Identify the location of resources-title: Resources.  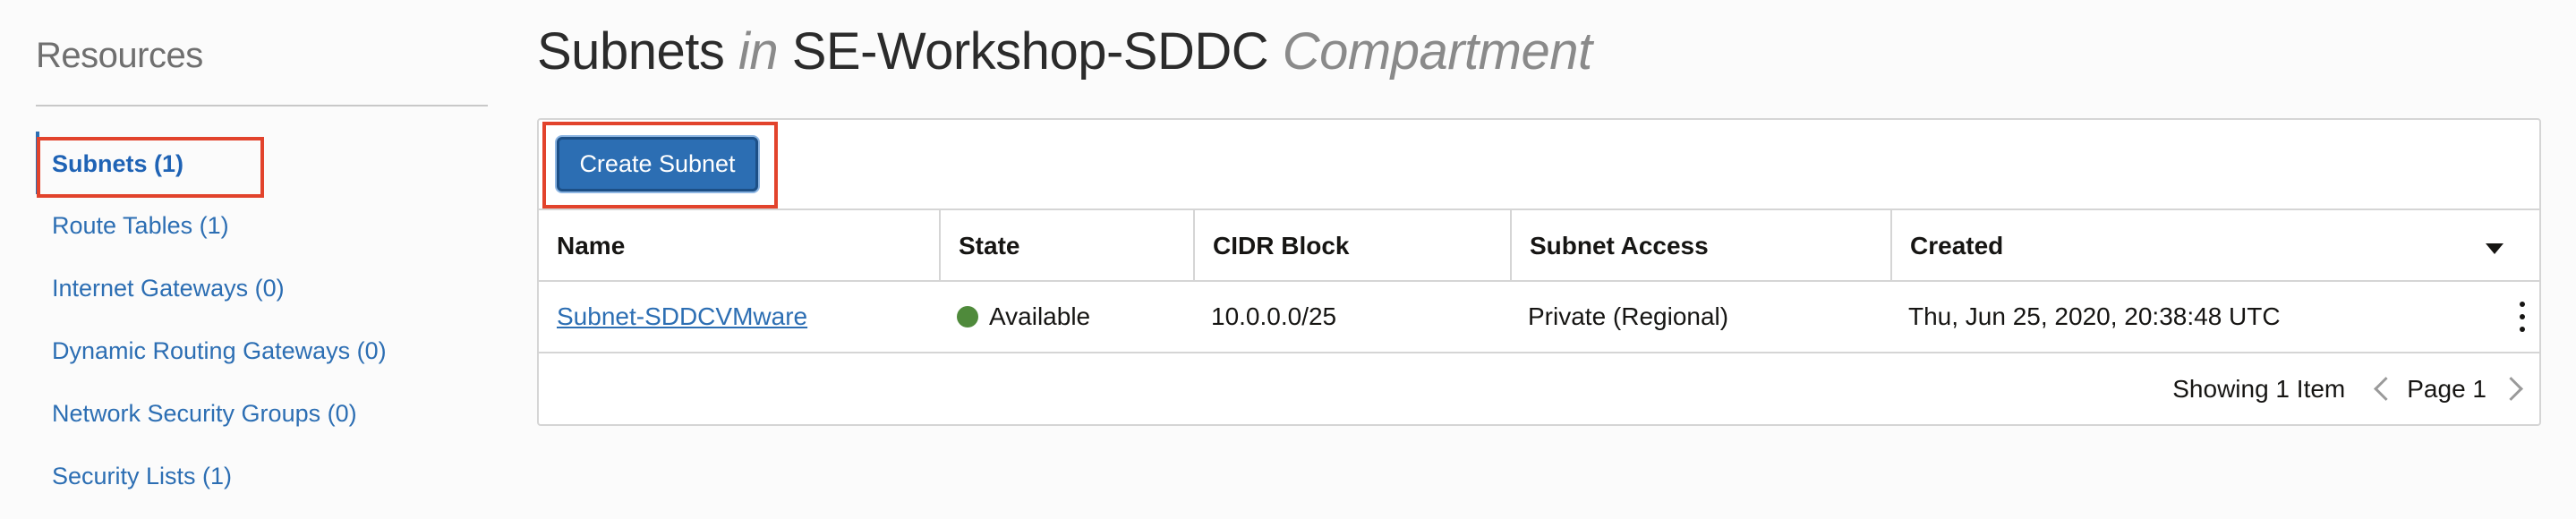
(119, 55).